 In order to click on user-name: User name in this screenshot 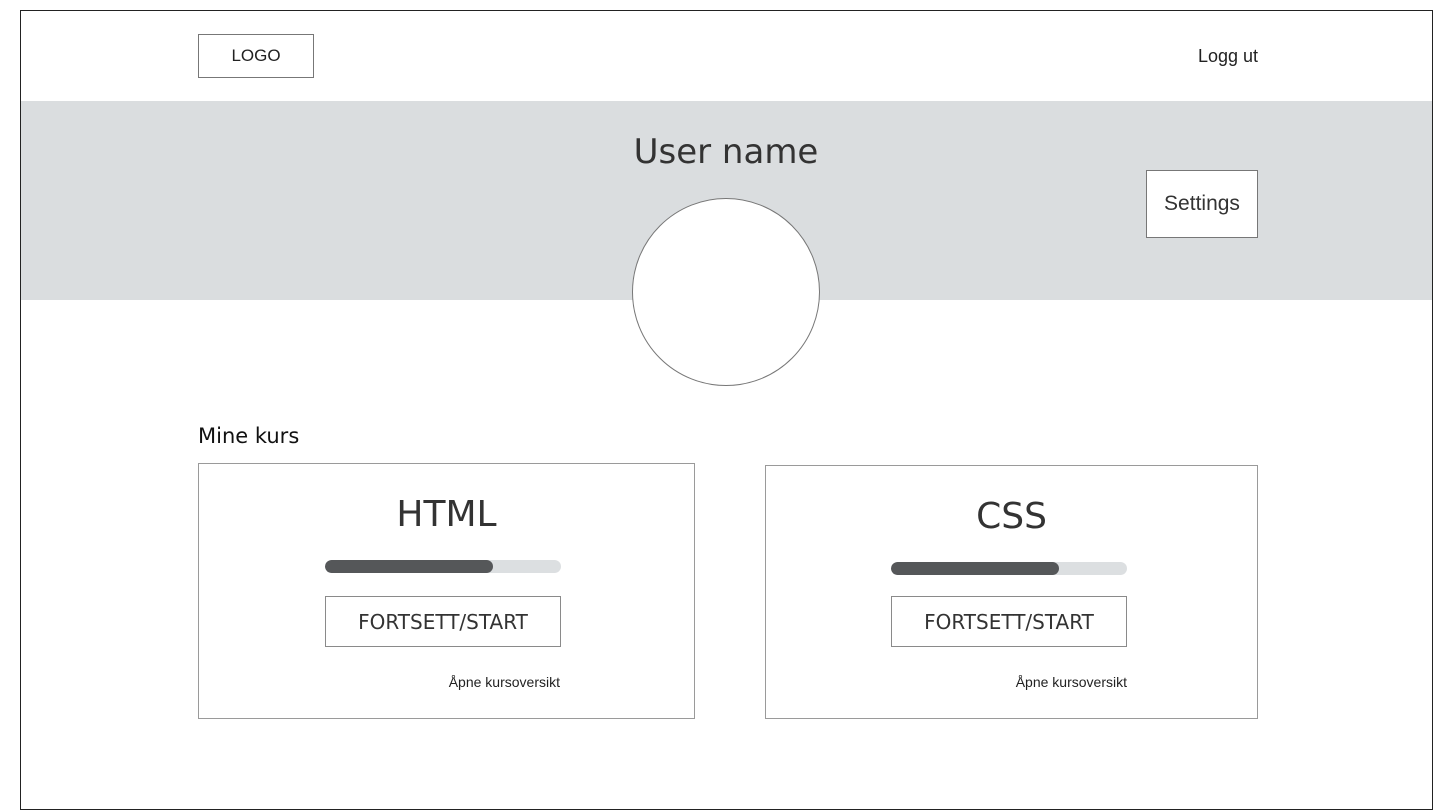, I will do `click(726, 152)`.